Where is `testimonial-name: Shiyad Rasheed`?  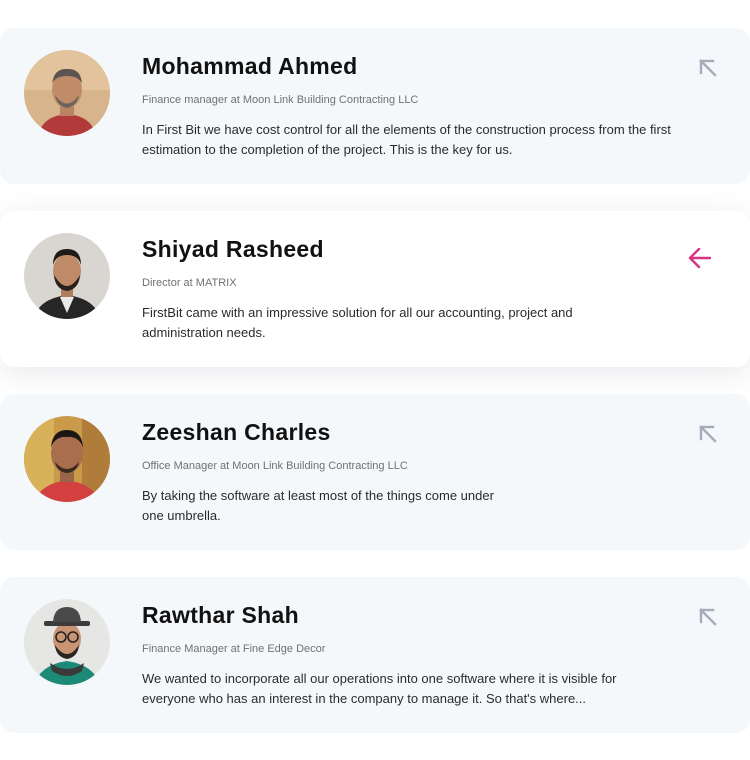
testimonial-name: Shiyad Rasheed is located at coordinates (233, 249).